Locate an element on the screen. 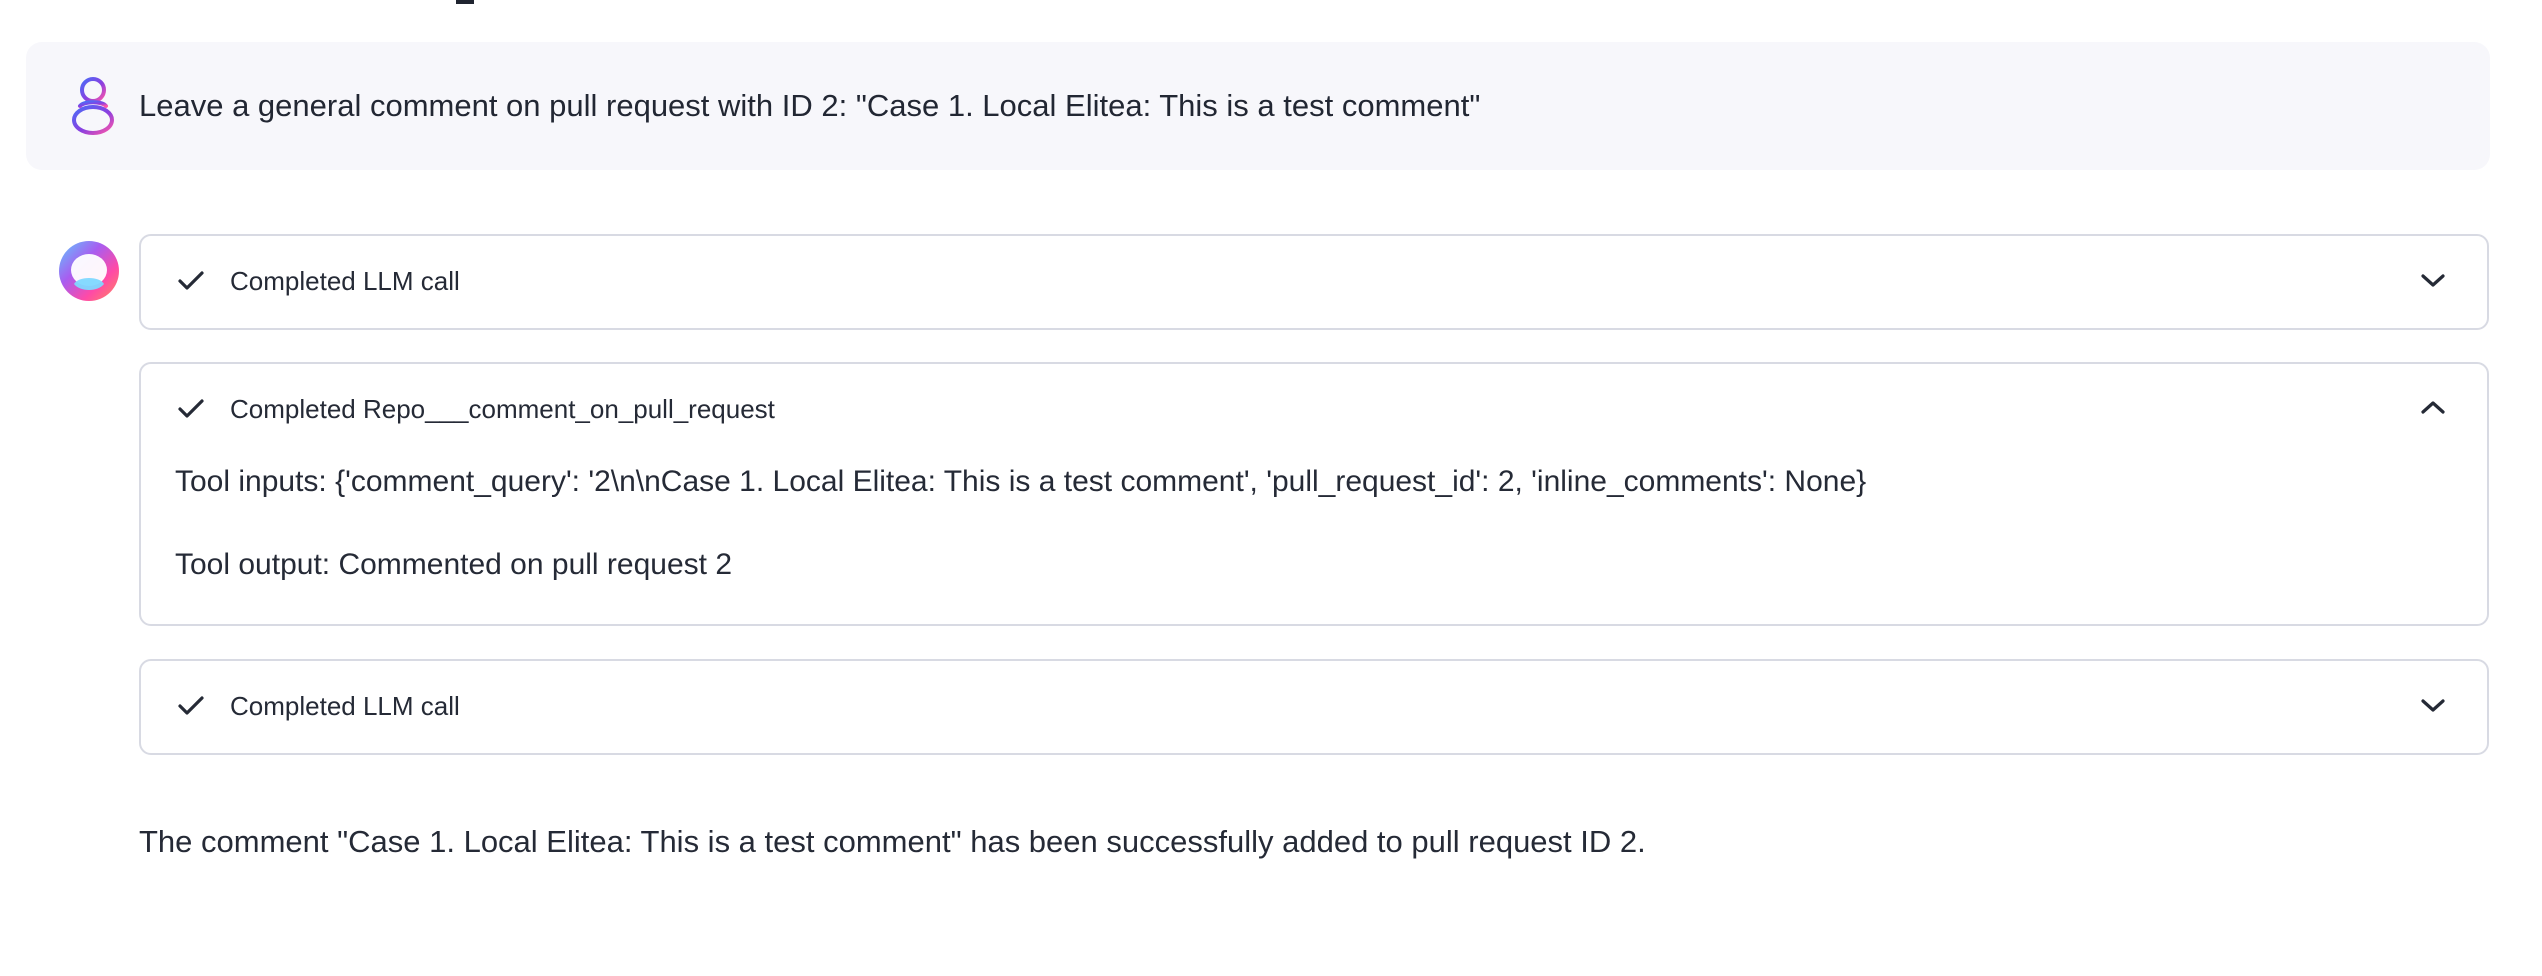 This screenshot has height=976, width=2542. tool-step-llm-call-1: Completed LLM call is located at coordinates (1314, 282).